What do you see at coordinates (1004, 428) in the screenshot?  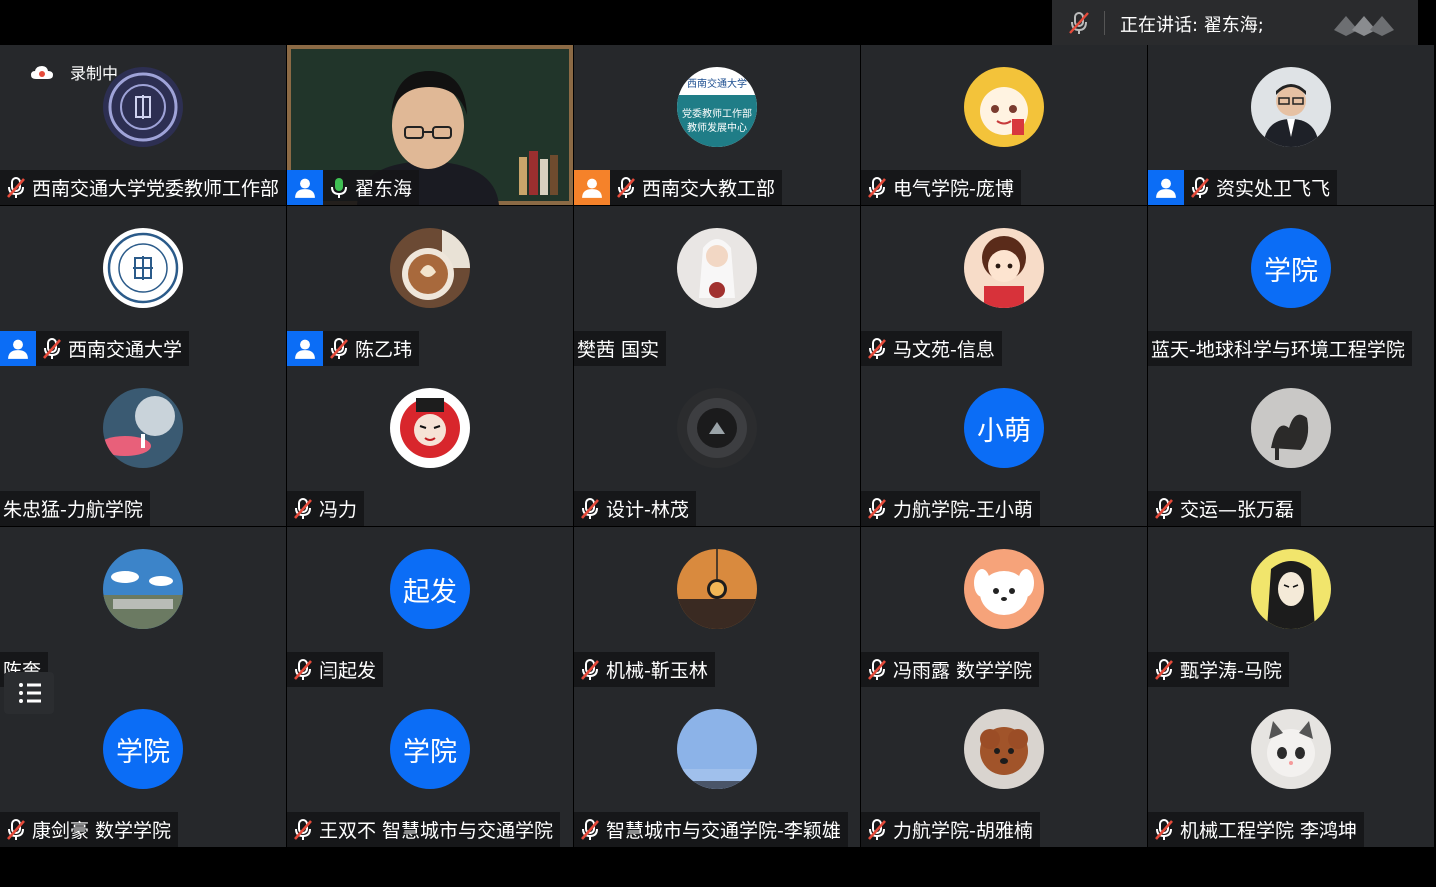 I see `avatar-initials: 小萌` at bounding box center [1004, 428].